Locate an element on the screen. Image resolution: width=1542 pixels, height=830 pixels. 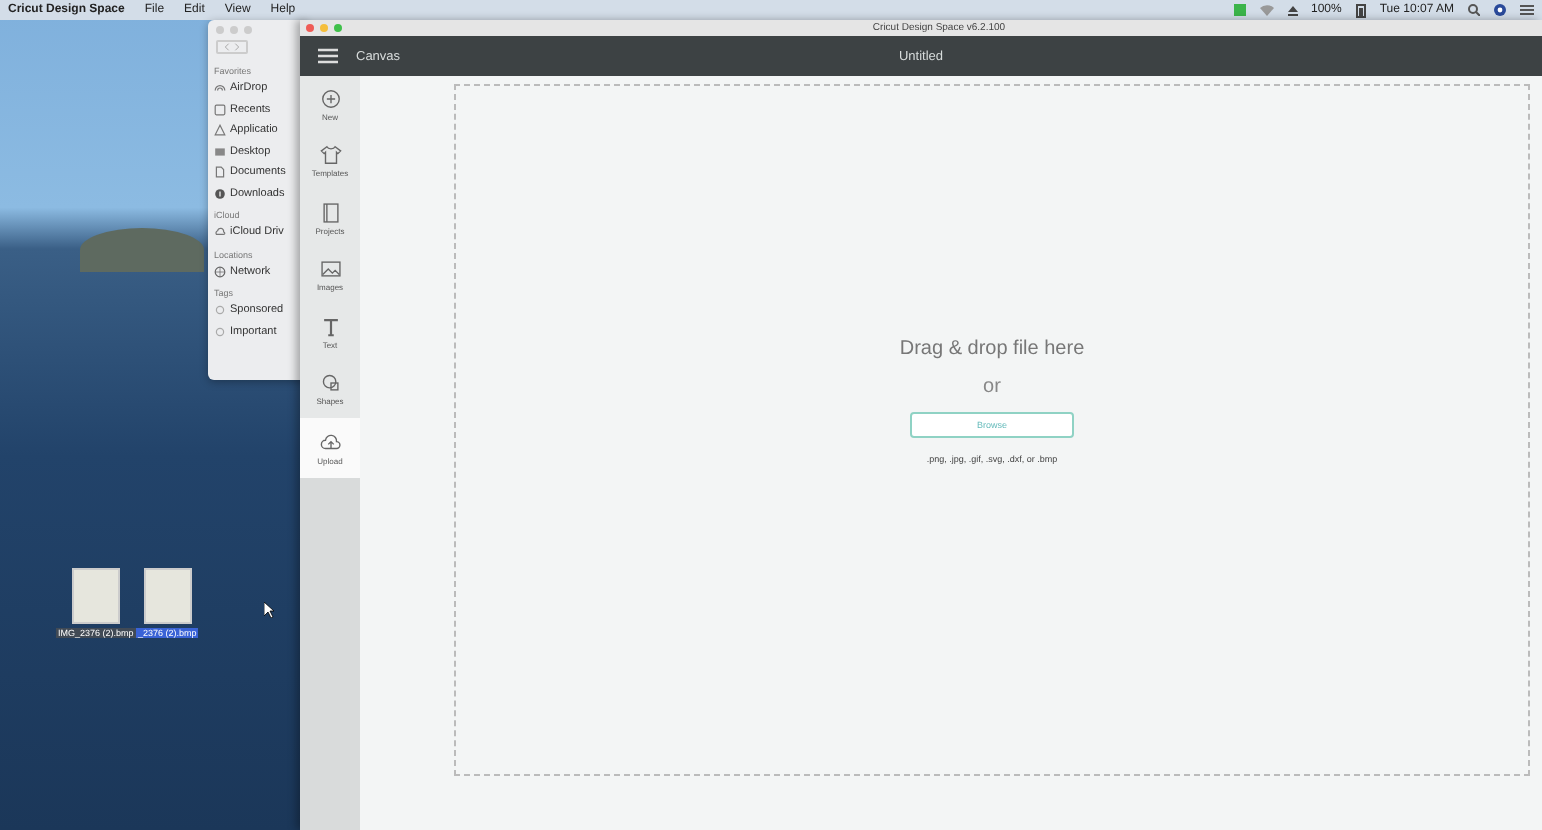
cloud-upload-icon is located at coordinates (330, 442).